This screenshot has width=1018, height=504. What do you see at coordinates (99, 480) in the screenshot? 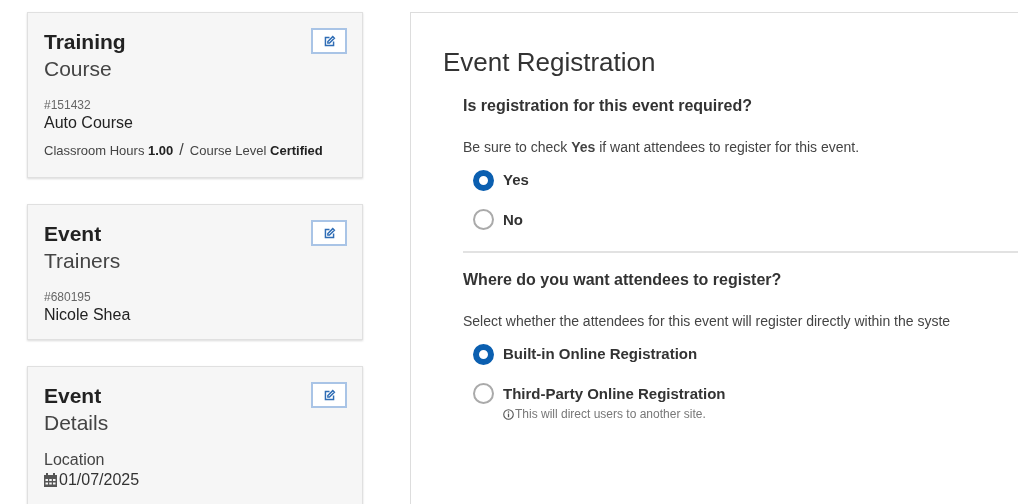
I see `event-date: 01/07/2025` at bounding box center [99, 480].